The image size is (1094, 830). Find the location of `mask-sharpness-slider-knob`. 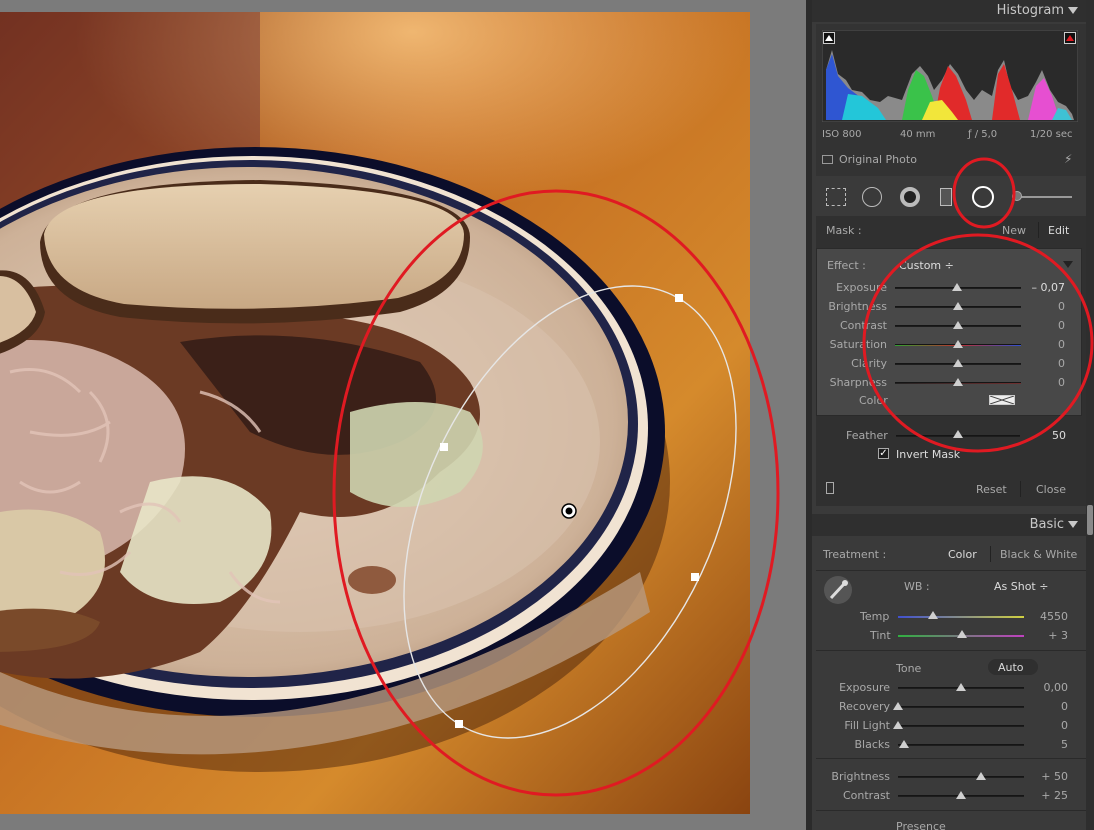

mask-sharpness-slider-knob is located at coordinates (958, 382).